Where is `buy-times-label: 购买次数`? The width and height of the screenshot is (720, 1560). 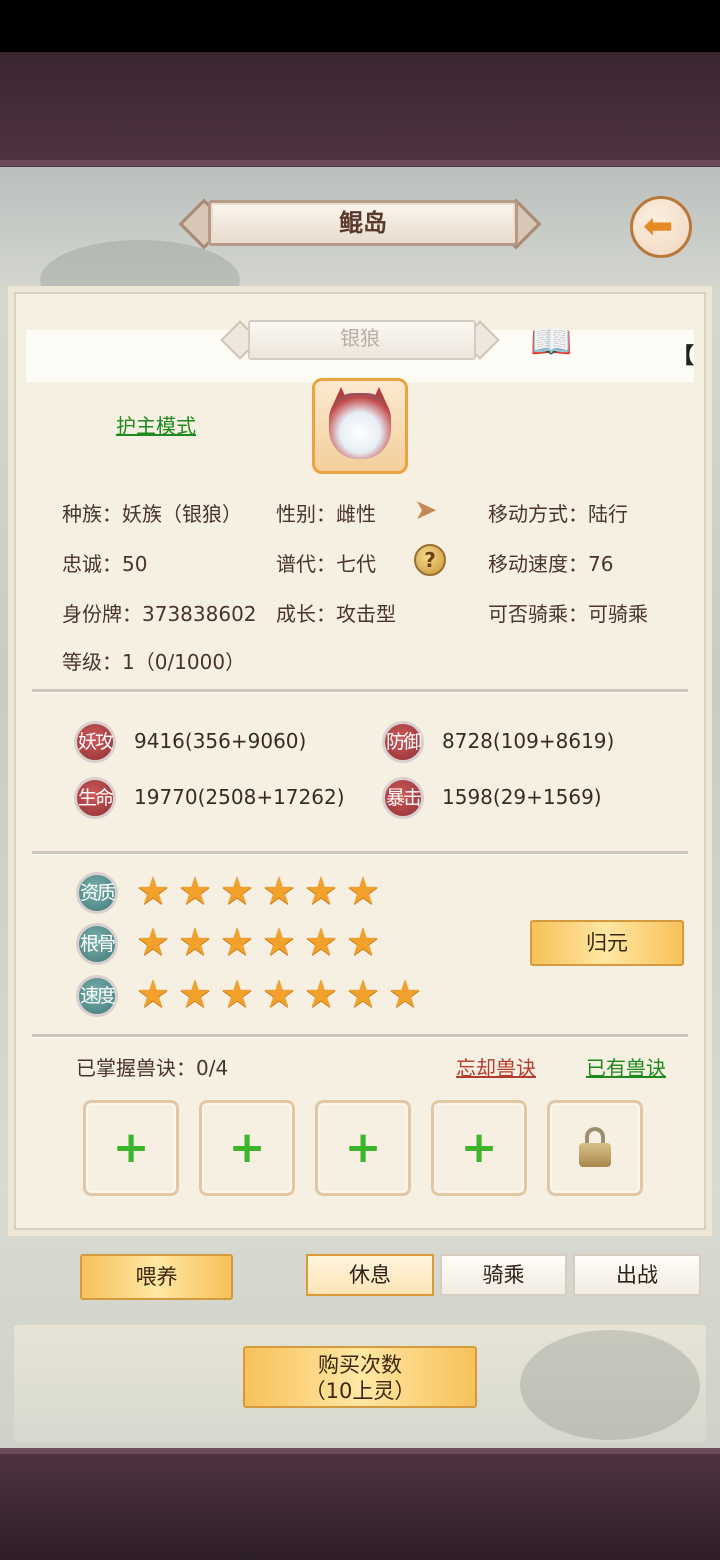
buy-times-label: 购买次数 is located at coordinates (360, 1365).